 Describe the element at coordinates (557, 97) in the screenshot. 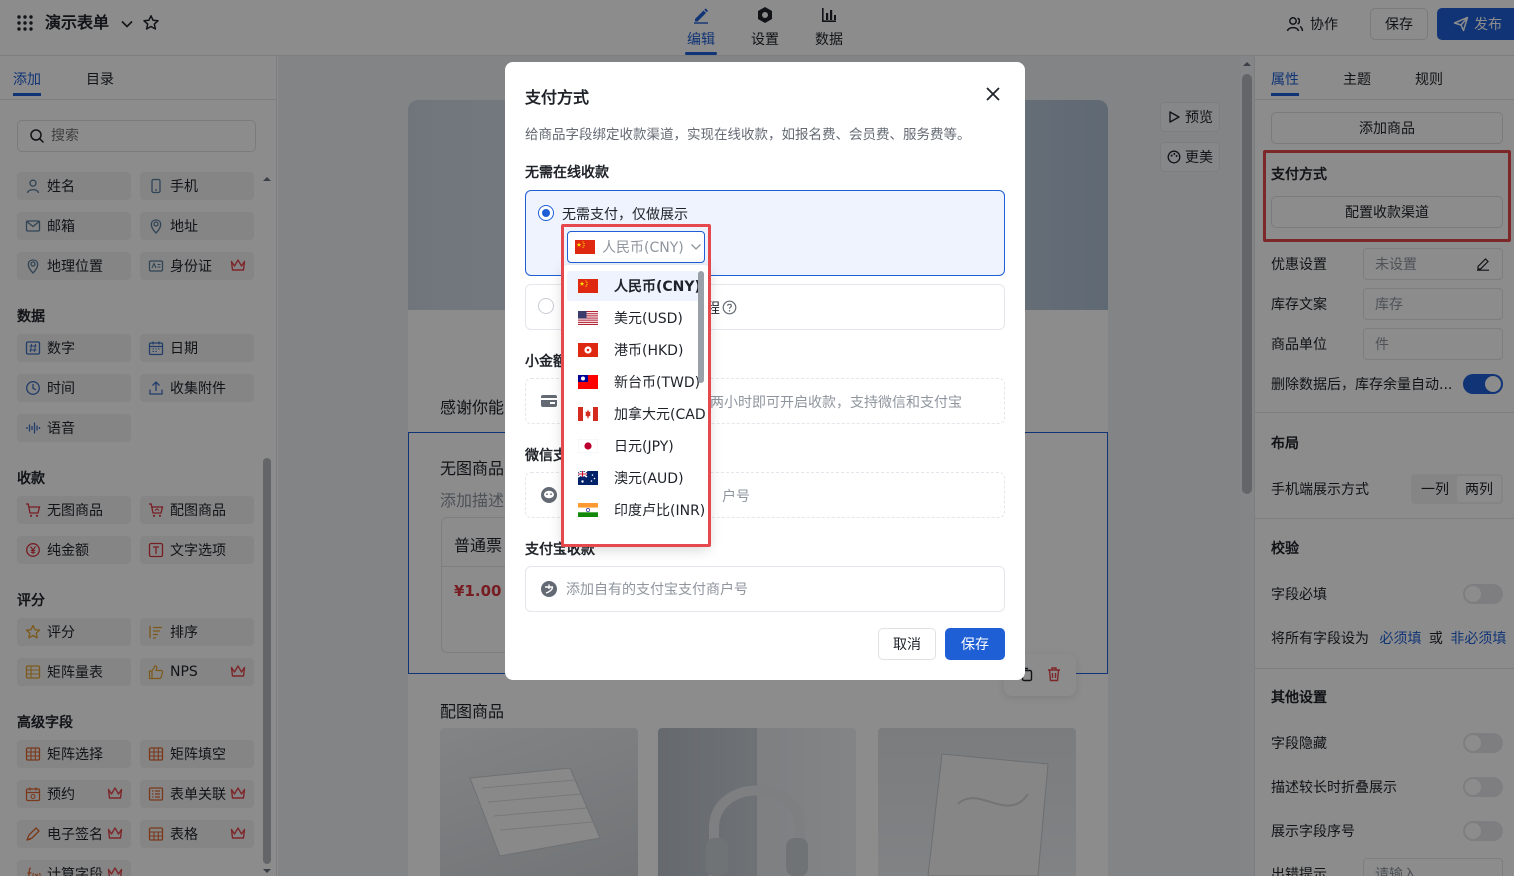

I see `dialog-title: 支付方式` at that location.